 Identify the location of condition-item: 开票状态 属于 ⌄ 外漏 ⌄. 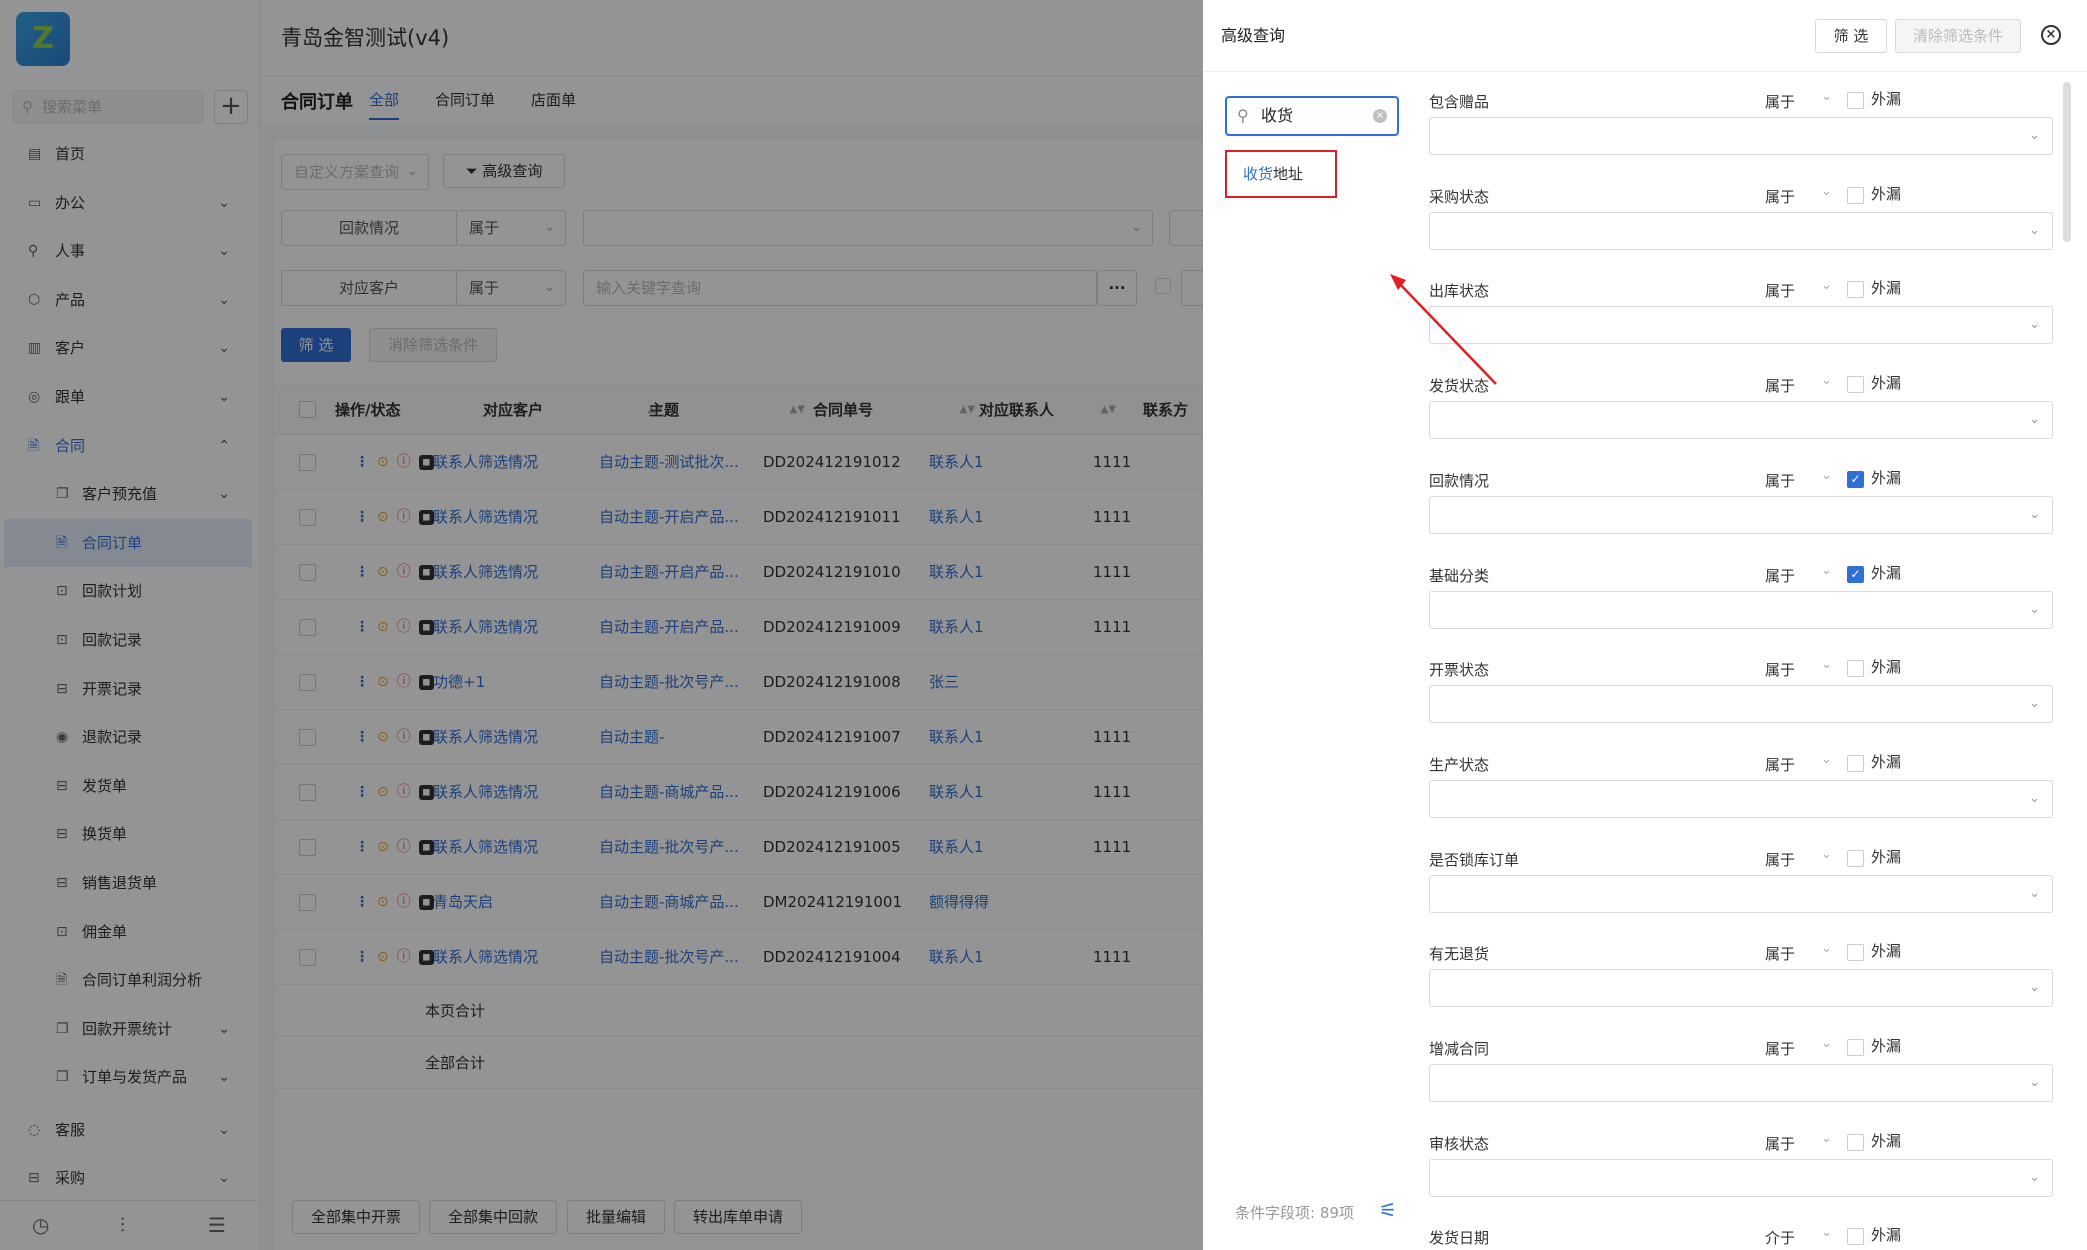
(1743, 687).